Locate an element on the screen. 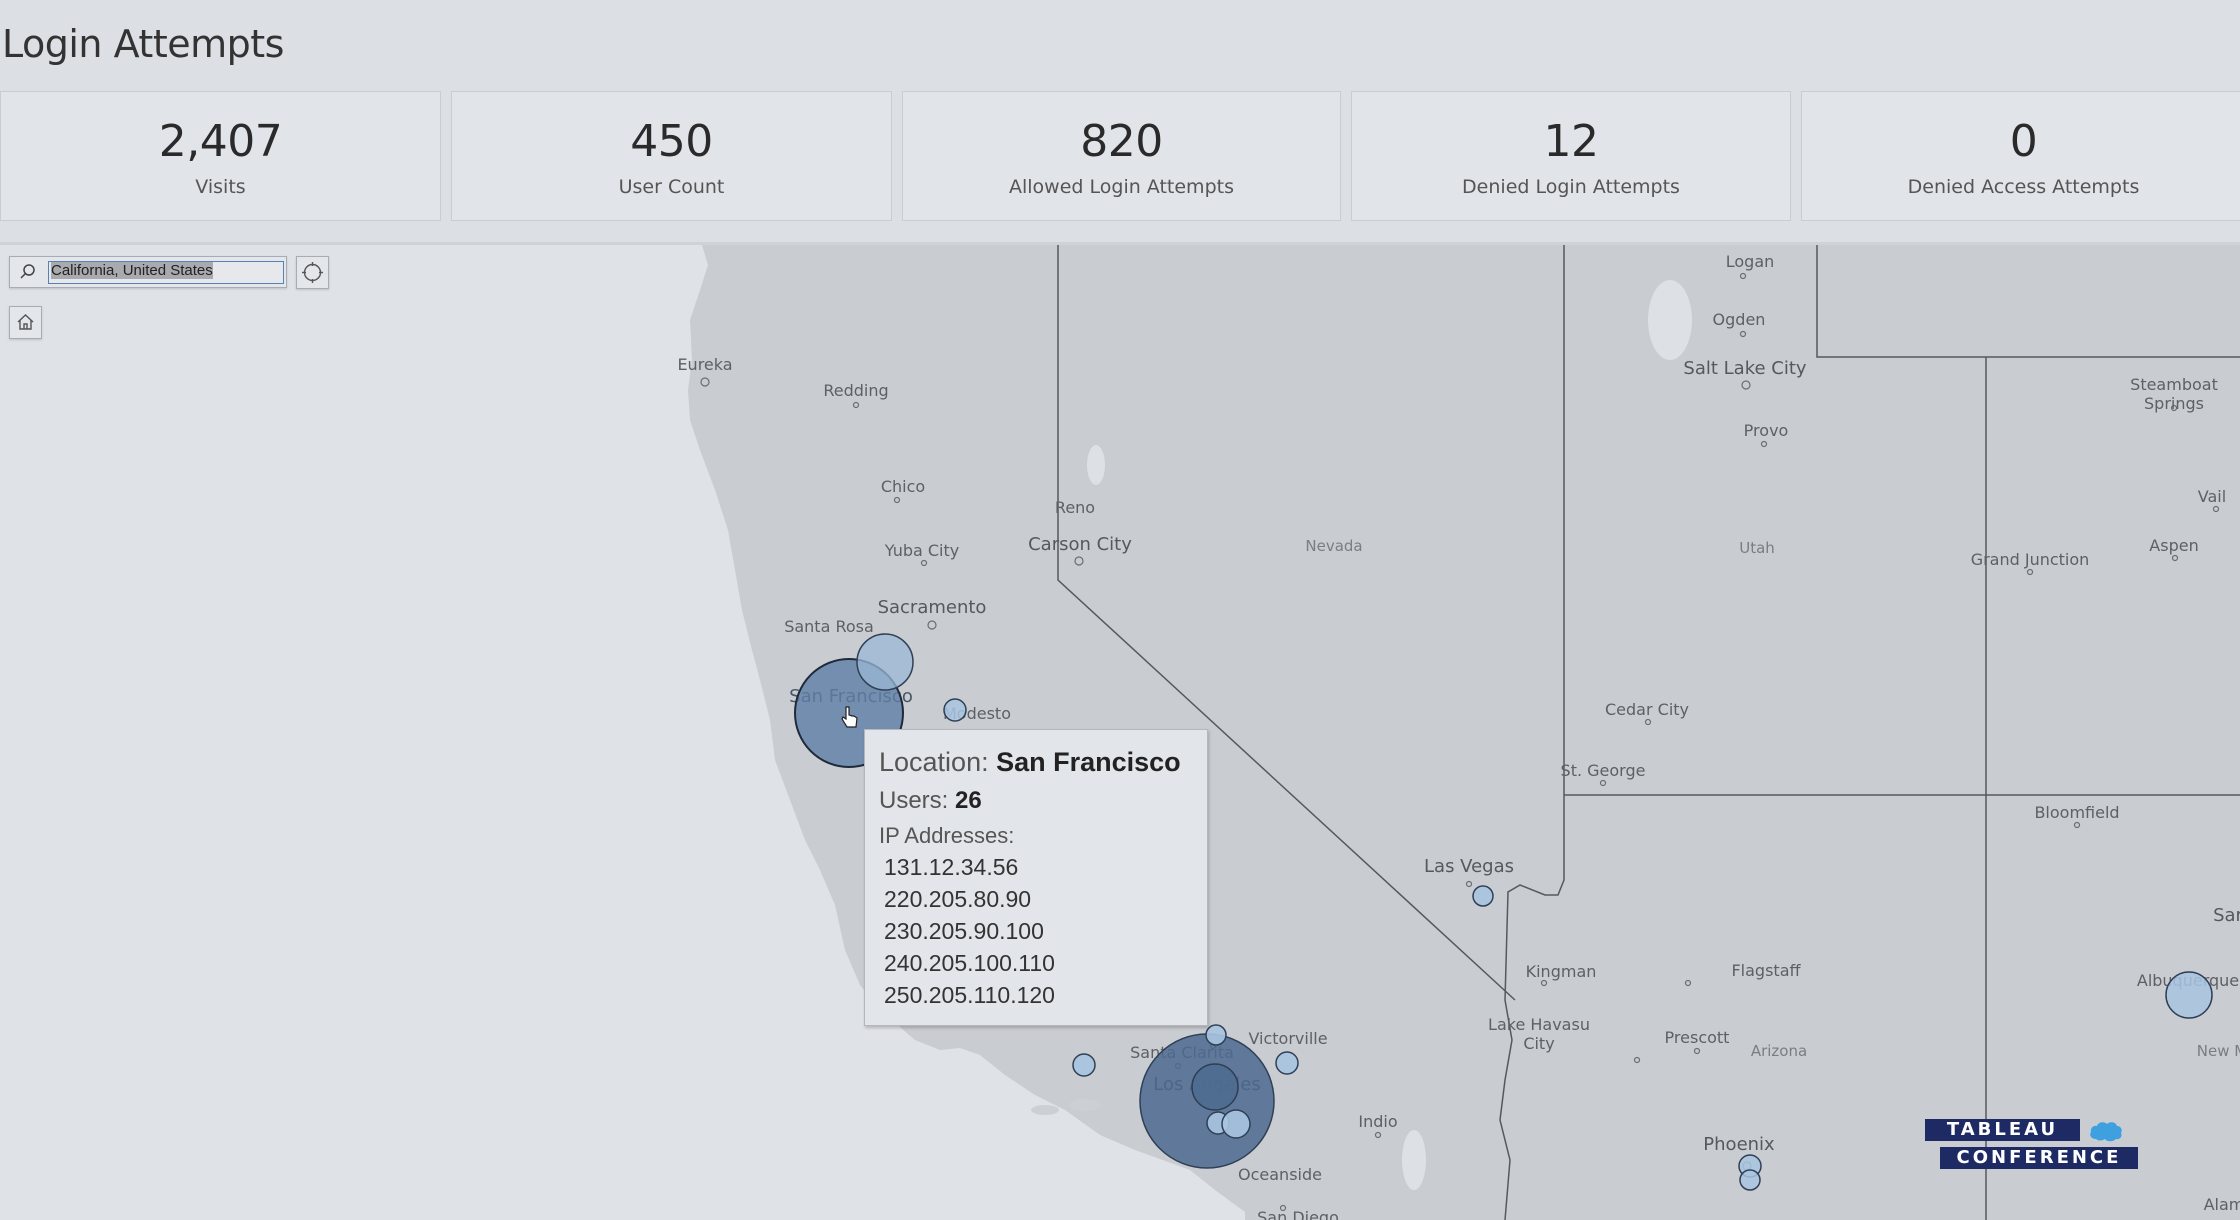 This screenshot has width=2240, height=1220. kpi-denied-login-attempts: 12 Denied Login Attempts is located at coordinates (1571, 156).